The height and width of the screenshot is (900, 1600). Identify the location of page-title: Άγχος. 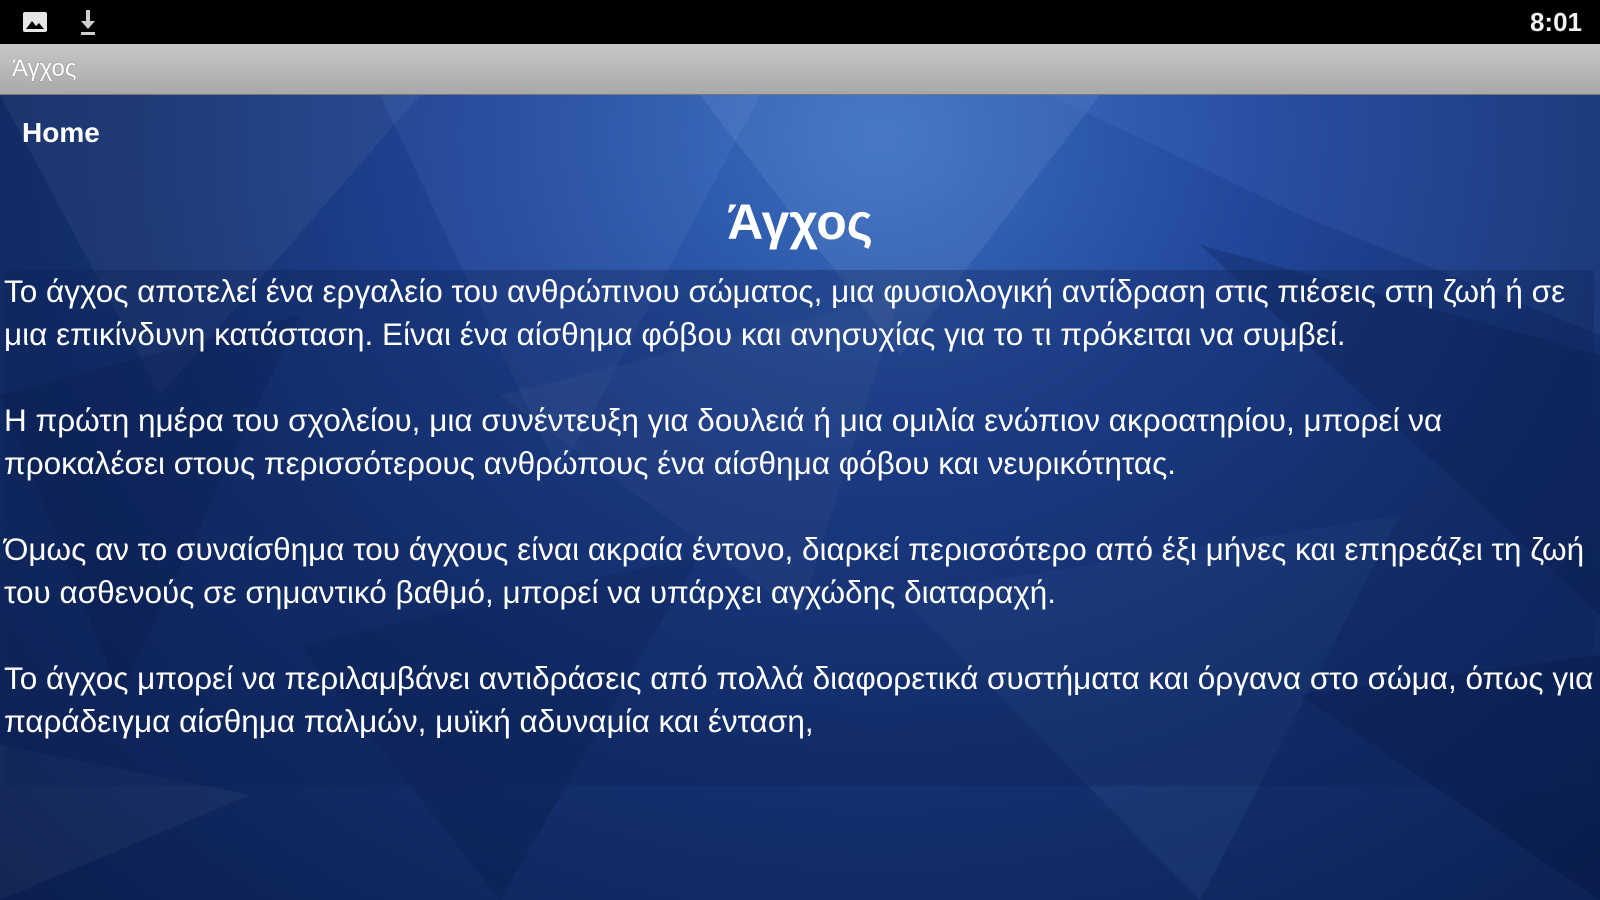
(800, 222).